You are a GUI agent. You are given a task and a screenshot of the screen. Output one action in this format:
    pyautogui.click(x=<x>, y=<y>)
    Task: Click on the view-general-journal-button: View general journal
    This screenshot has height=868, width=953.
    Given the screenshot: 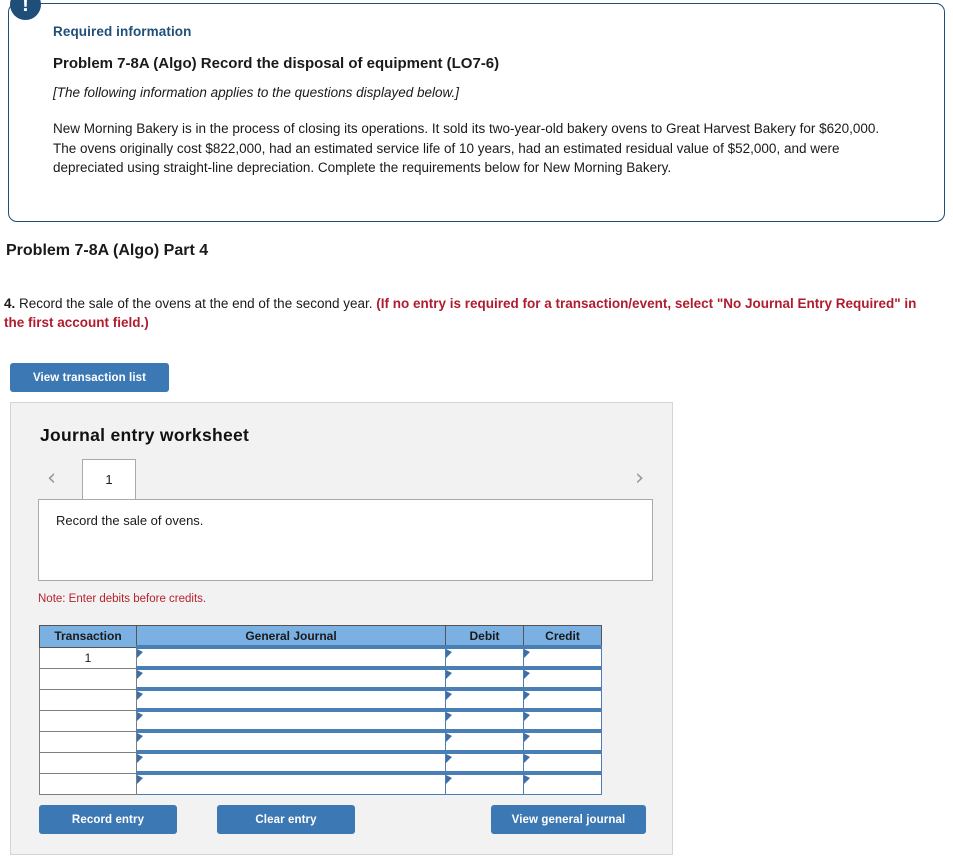 What is the action you would take?
    pyautogui.click(x=568, y=819)
    